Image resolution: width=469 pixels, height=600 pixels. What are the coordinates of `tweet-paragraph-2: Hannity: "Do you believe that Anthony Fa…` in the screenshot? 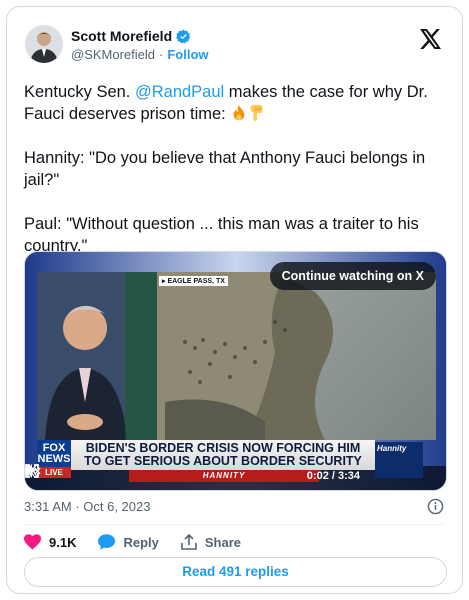 It's located at (225, 169).